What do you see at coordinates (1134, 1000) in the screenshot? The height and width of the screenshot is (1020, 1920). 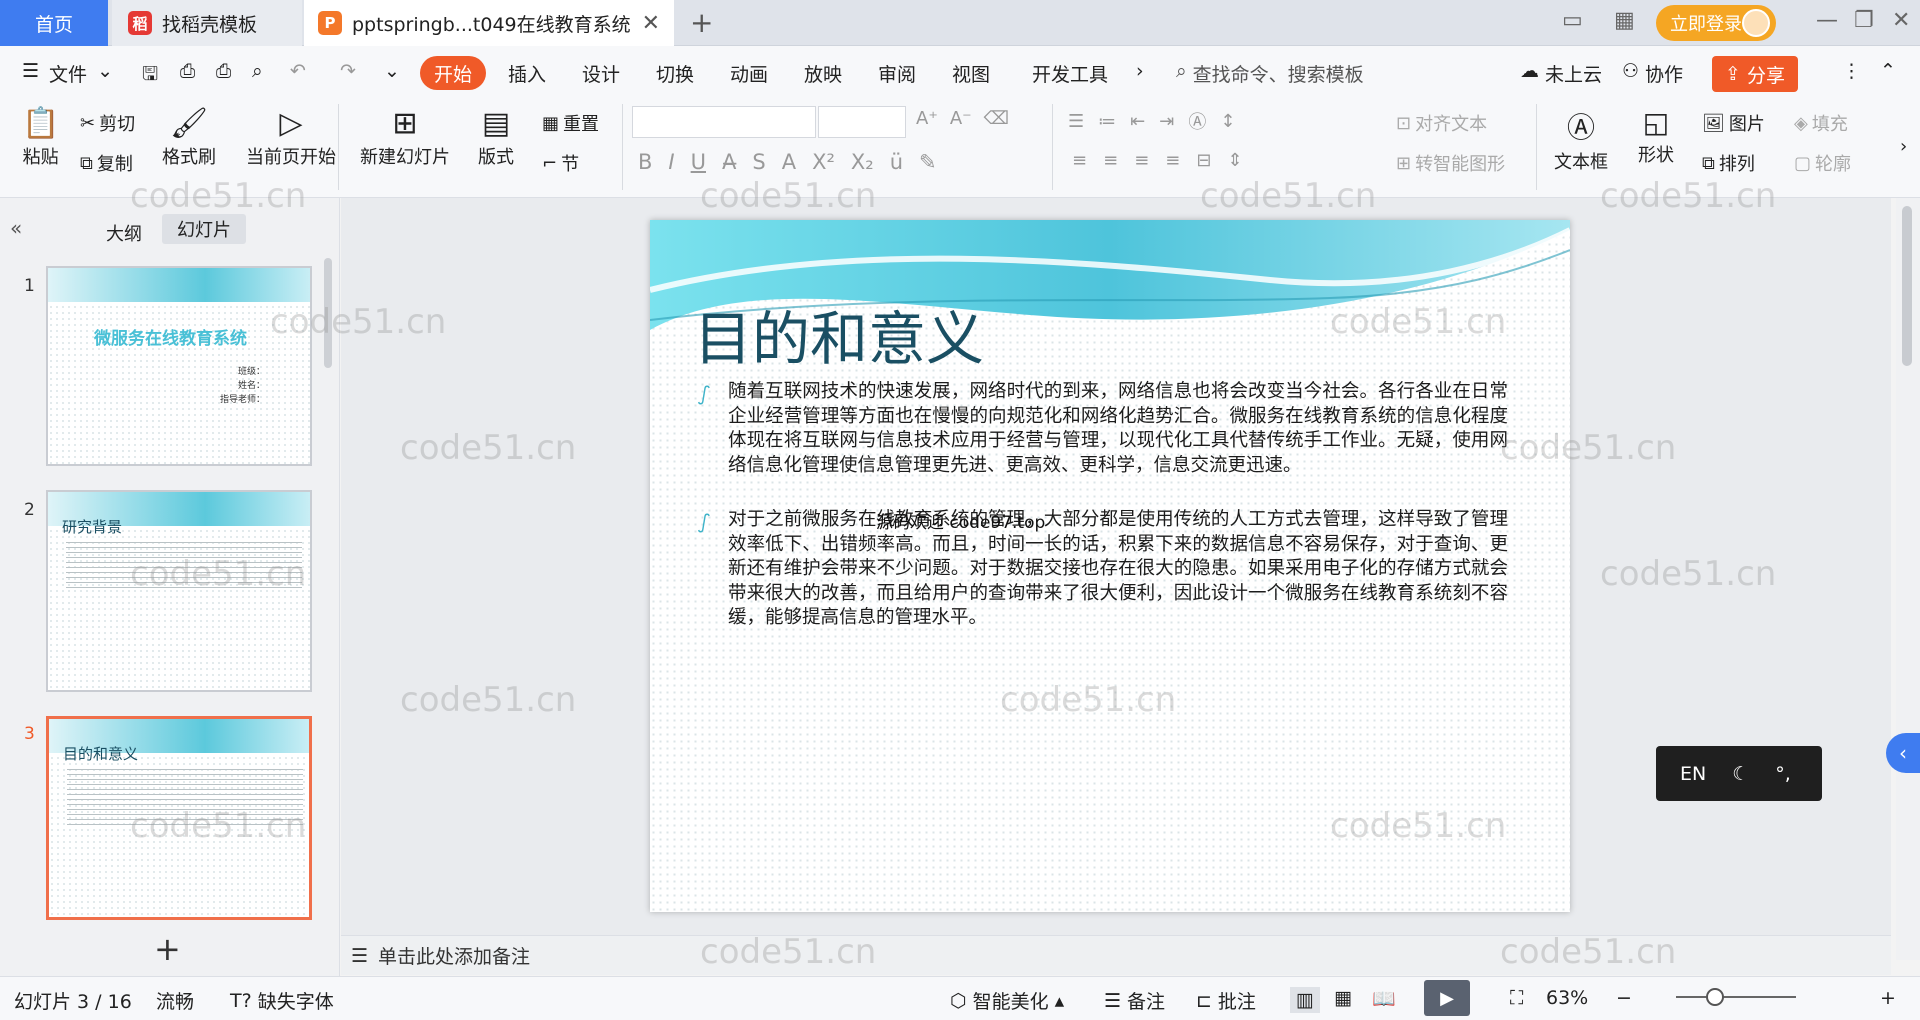 I see `notes-toggle: ☰ 备注` at bounding box center [1134, 1000].